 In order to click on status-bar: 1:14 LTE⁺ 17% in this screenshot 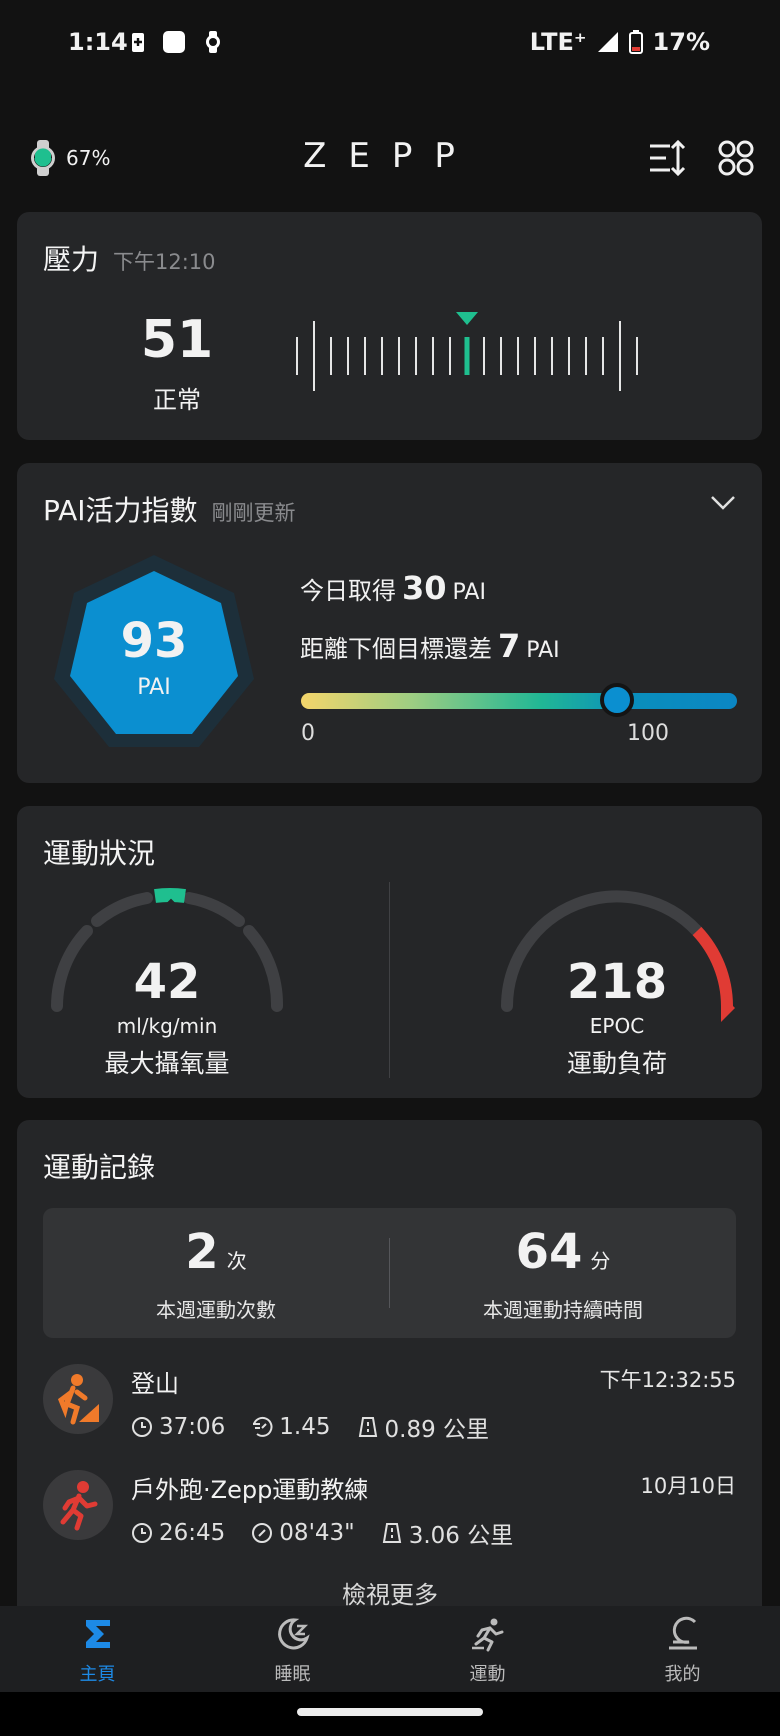, I will do `click(390, 45)`.